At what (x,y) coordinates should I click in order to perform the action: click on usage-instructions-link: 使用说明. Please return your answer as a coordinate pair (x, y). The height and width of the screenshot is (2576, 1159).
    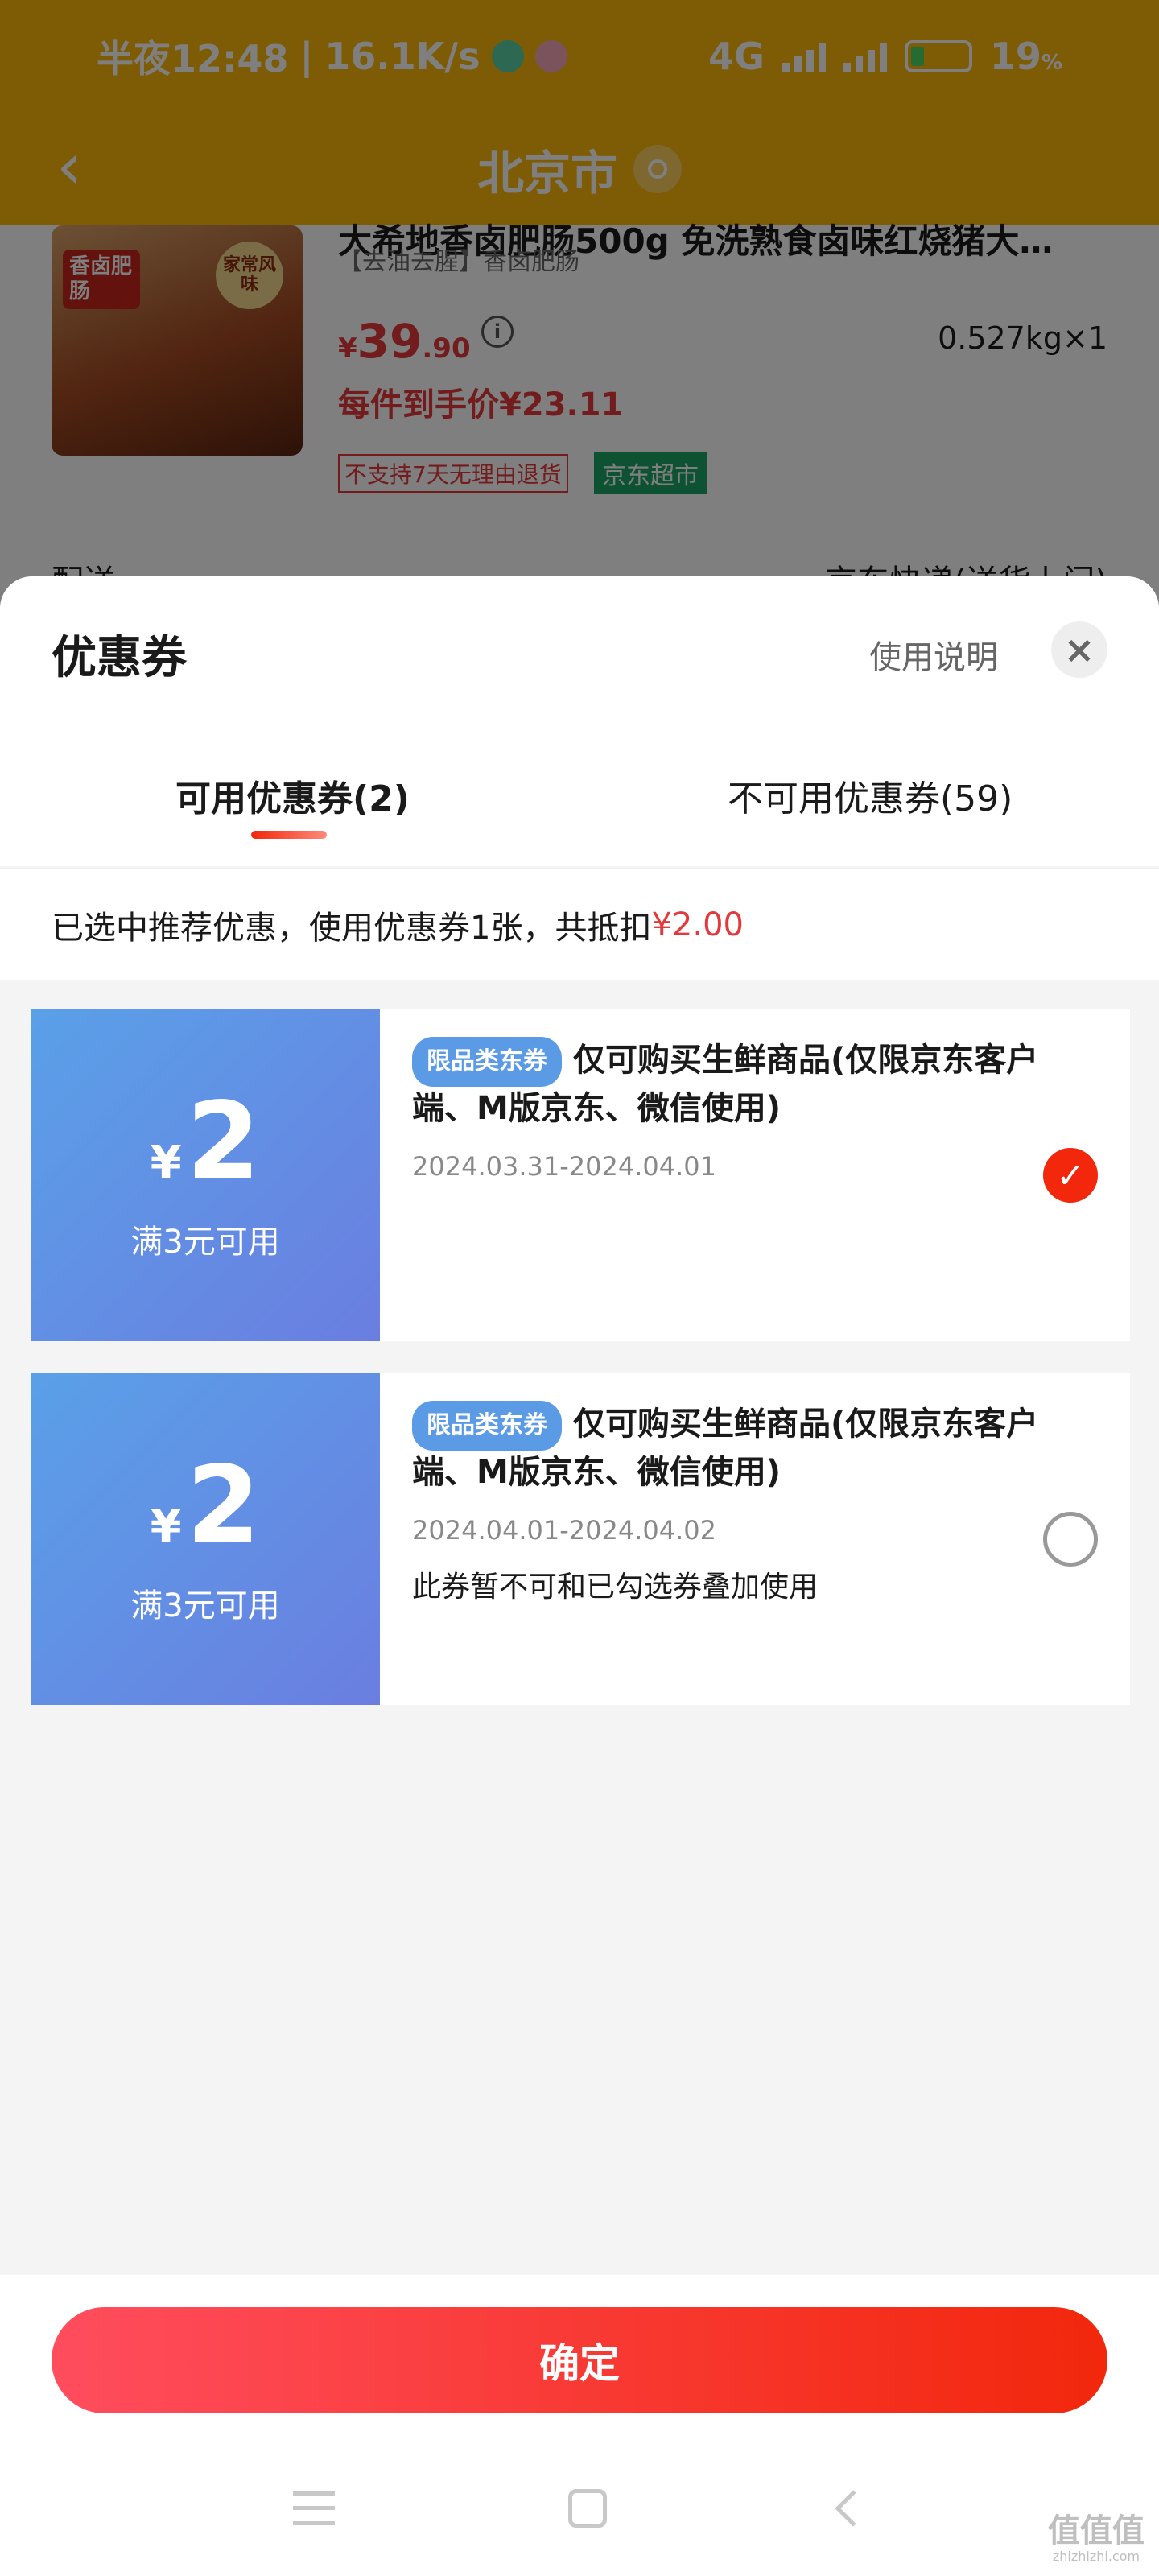
    Looking at the image, I should click on (933, 654).